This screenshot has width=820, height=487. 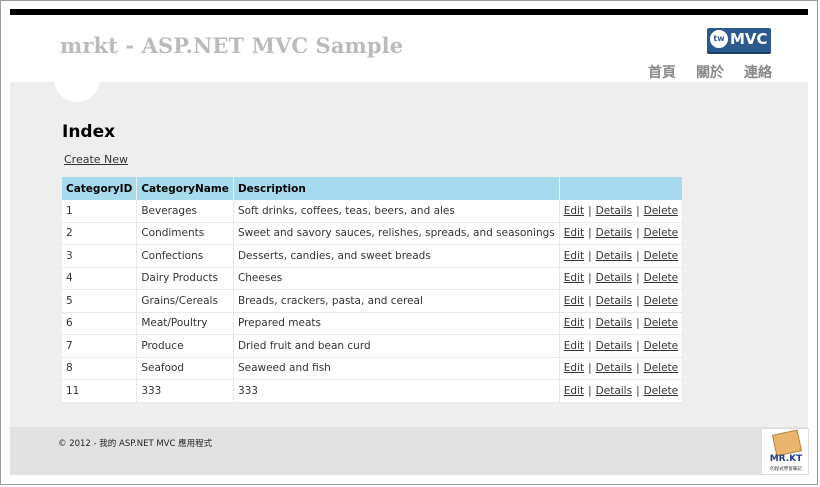 What do you see at coordinates (135, 444) in the screenshot?
I see `footer-copyright: © 2012 - 我的 ASP.NET MVC 應用程式` at bounding box center [135, 444].